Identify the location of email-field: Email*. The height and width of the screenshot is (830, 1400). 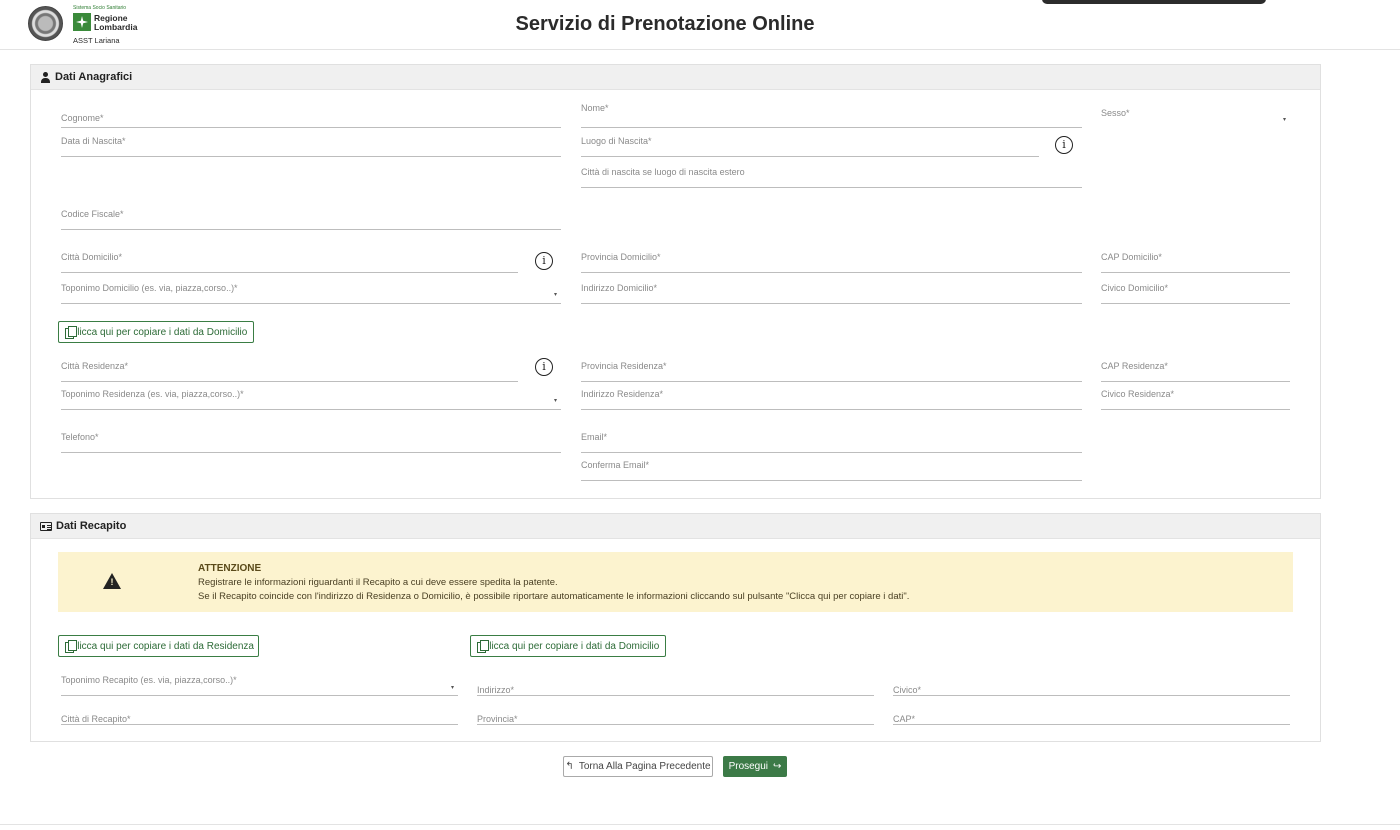
(831, 442).